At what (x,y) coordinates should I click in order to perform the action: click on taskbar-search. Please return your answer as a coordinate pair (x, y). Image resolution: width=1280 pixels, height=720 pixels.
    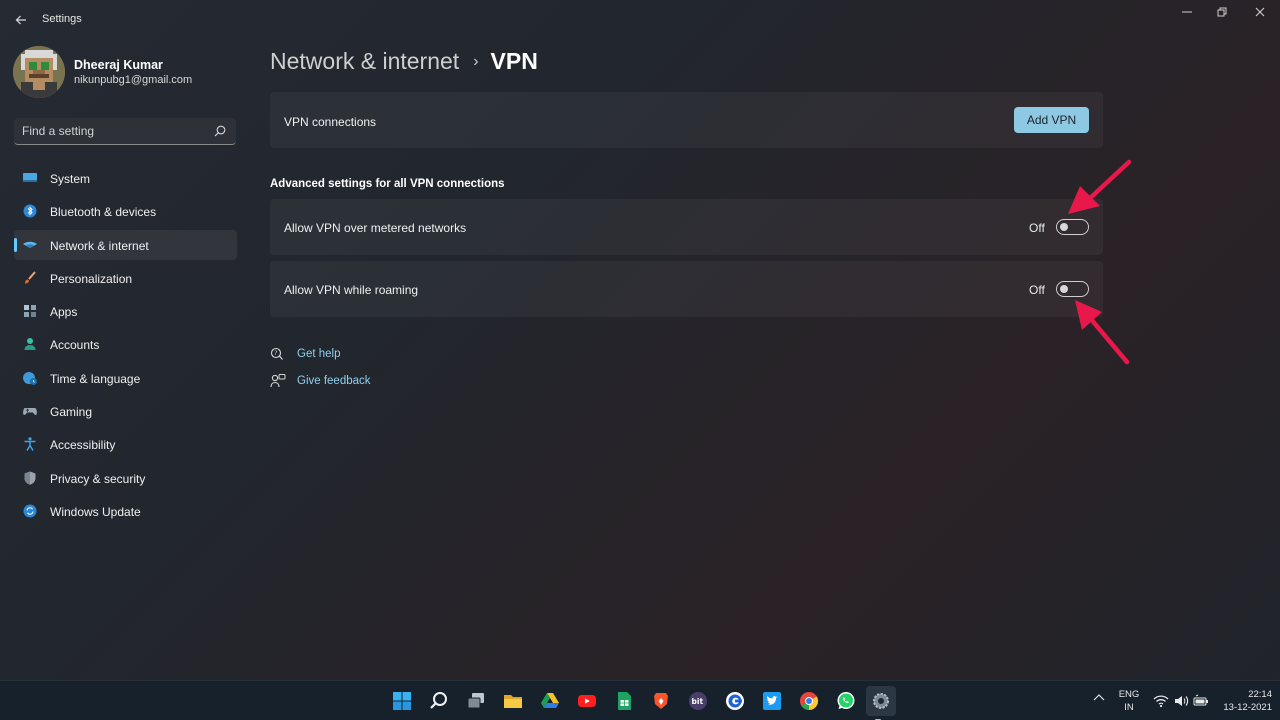
    Looking at the image, I should click on (439, 701).